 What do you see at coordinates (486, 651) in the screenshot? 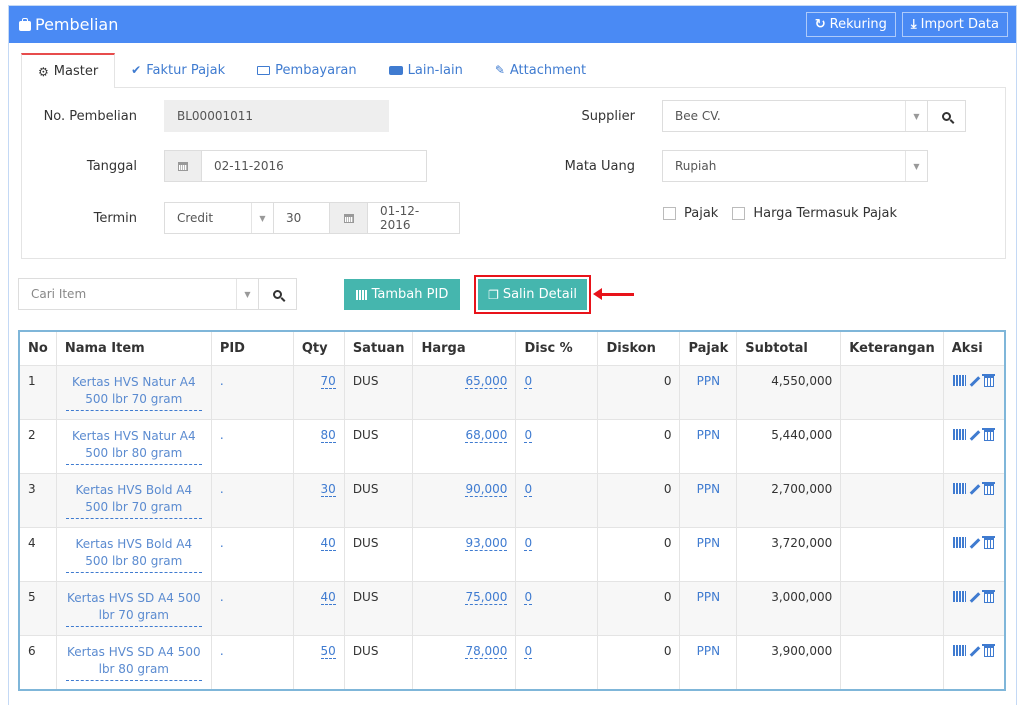
I see `harga-editable: 78,000` at bounding box center [486, 651].